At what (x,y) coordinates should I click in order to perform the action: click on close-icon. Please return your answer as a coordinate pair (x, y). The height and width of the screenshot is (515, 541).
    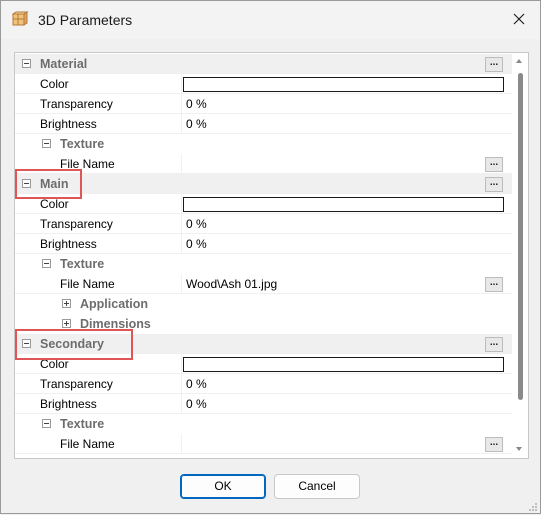
    Looking at the image, I should click on (519, 20).